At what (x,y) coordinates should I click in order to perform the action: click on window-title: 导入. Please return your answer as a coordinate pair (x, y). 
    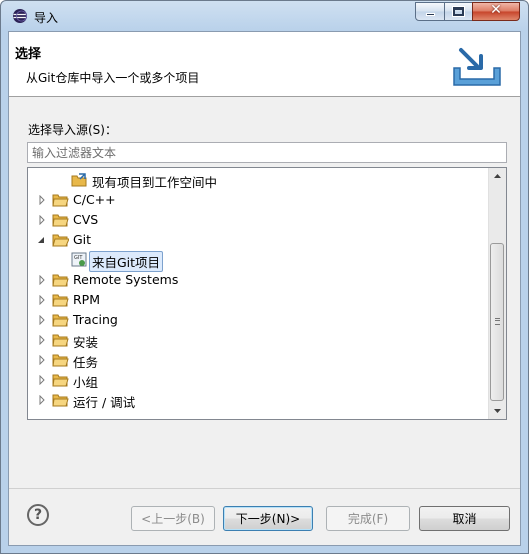
    Looking at the image, I should click on (46, 18).